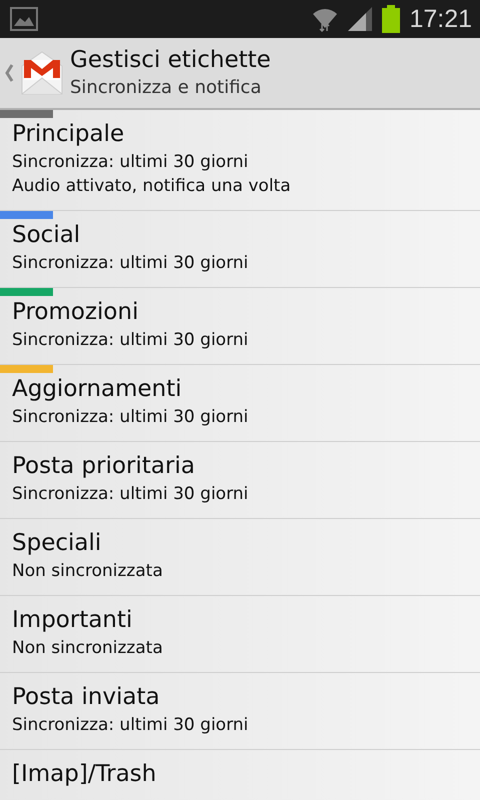 The height and width of the screenshot is (800, 480). Describe the element at coordinates (57, 543) in the screenshot. I see `label-name: Speciali` at that location.